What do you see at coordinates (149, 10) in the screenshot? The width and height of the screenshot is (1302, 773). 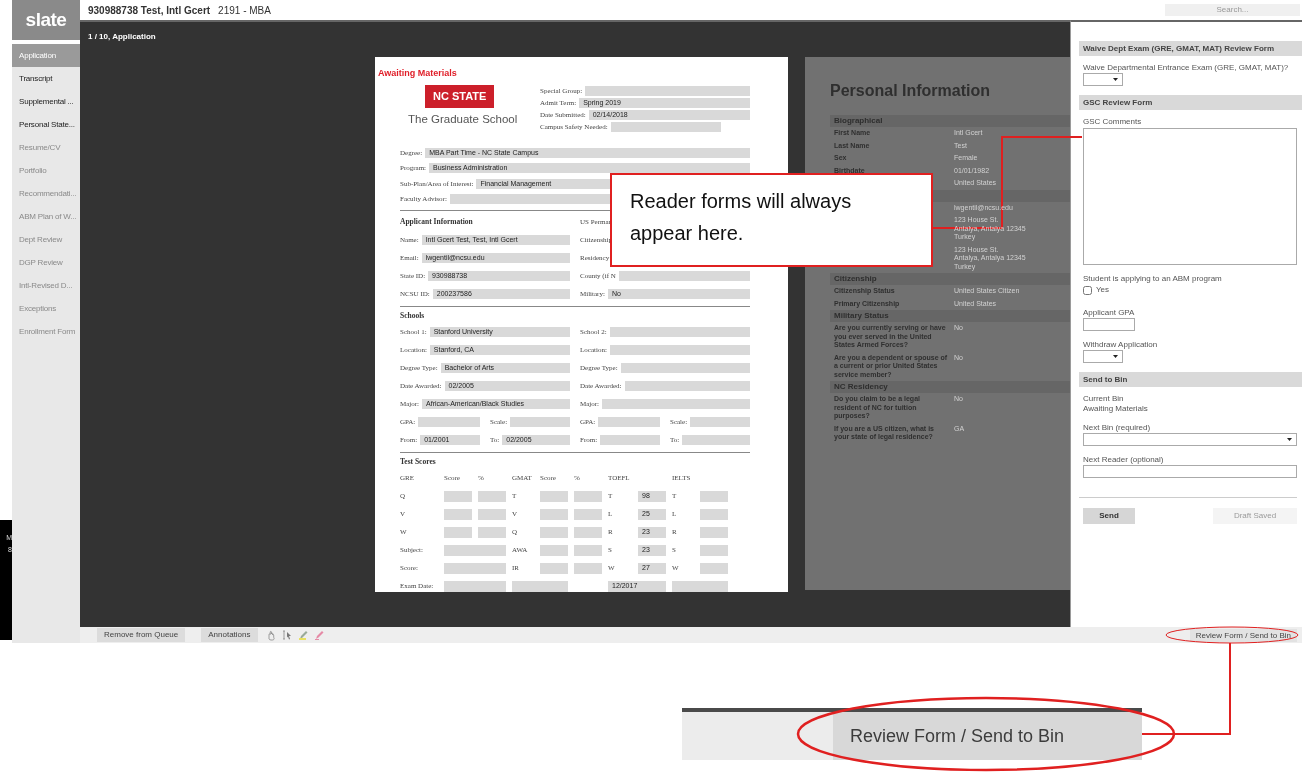 I see `applicant-name: 930988738 Test, Intl Gcert` at bounding box center [149, 10].